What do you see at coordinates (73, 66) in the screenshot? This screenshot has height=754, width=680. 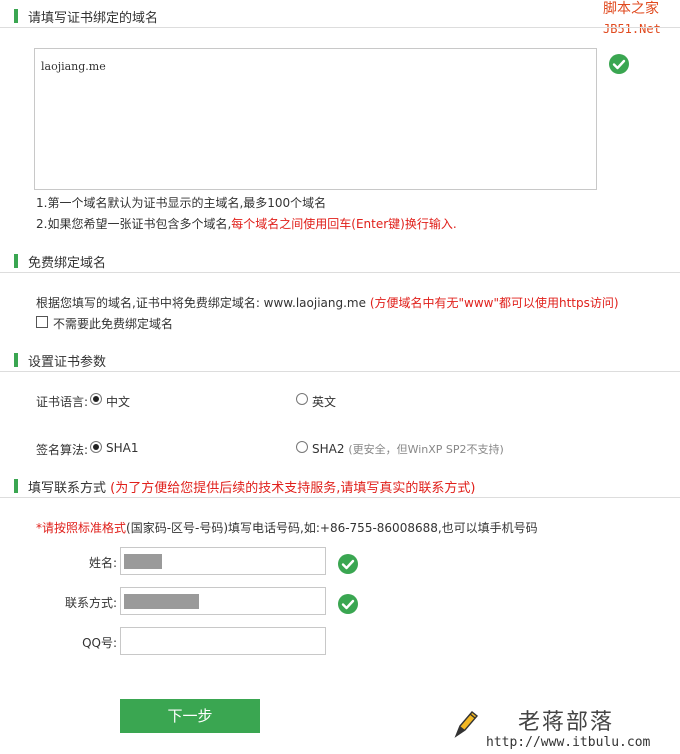 I see `domain-textarea-value: laojiang.me` at bounding box center [73, 66].